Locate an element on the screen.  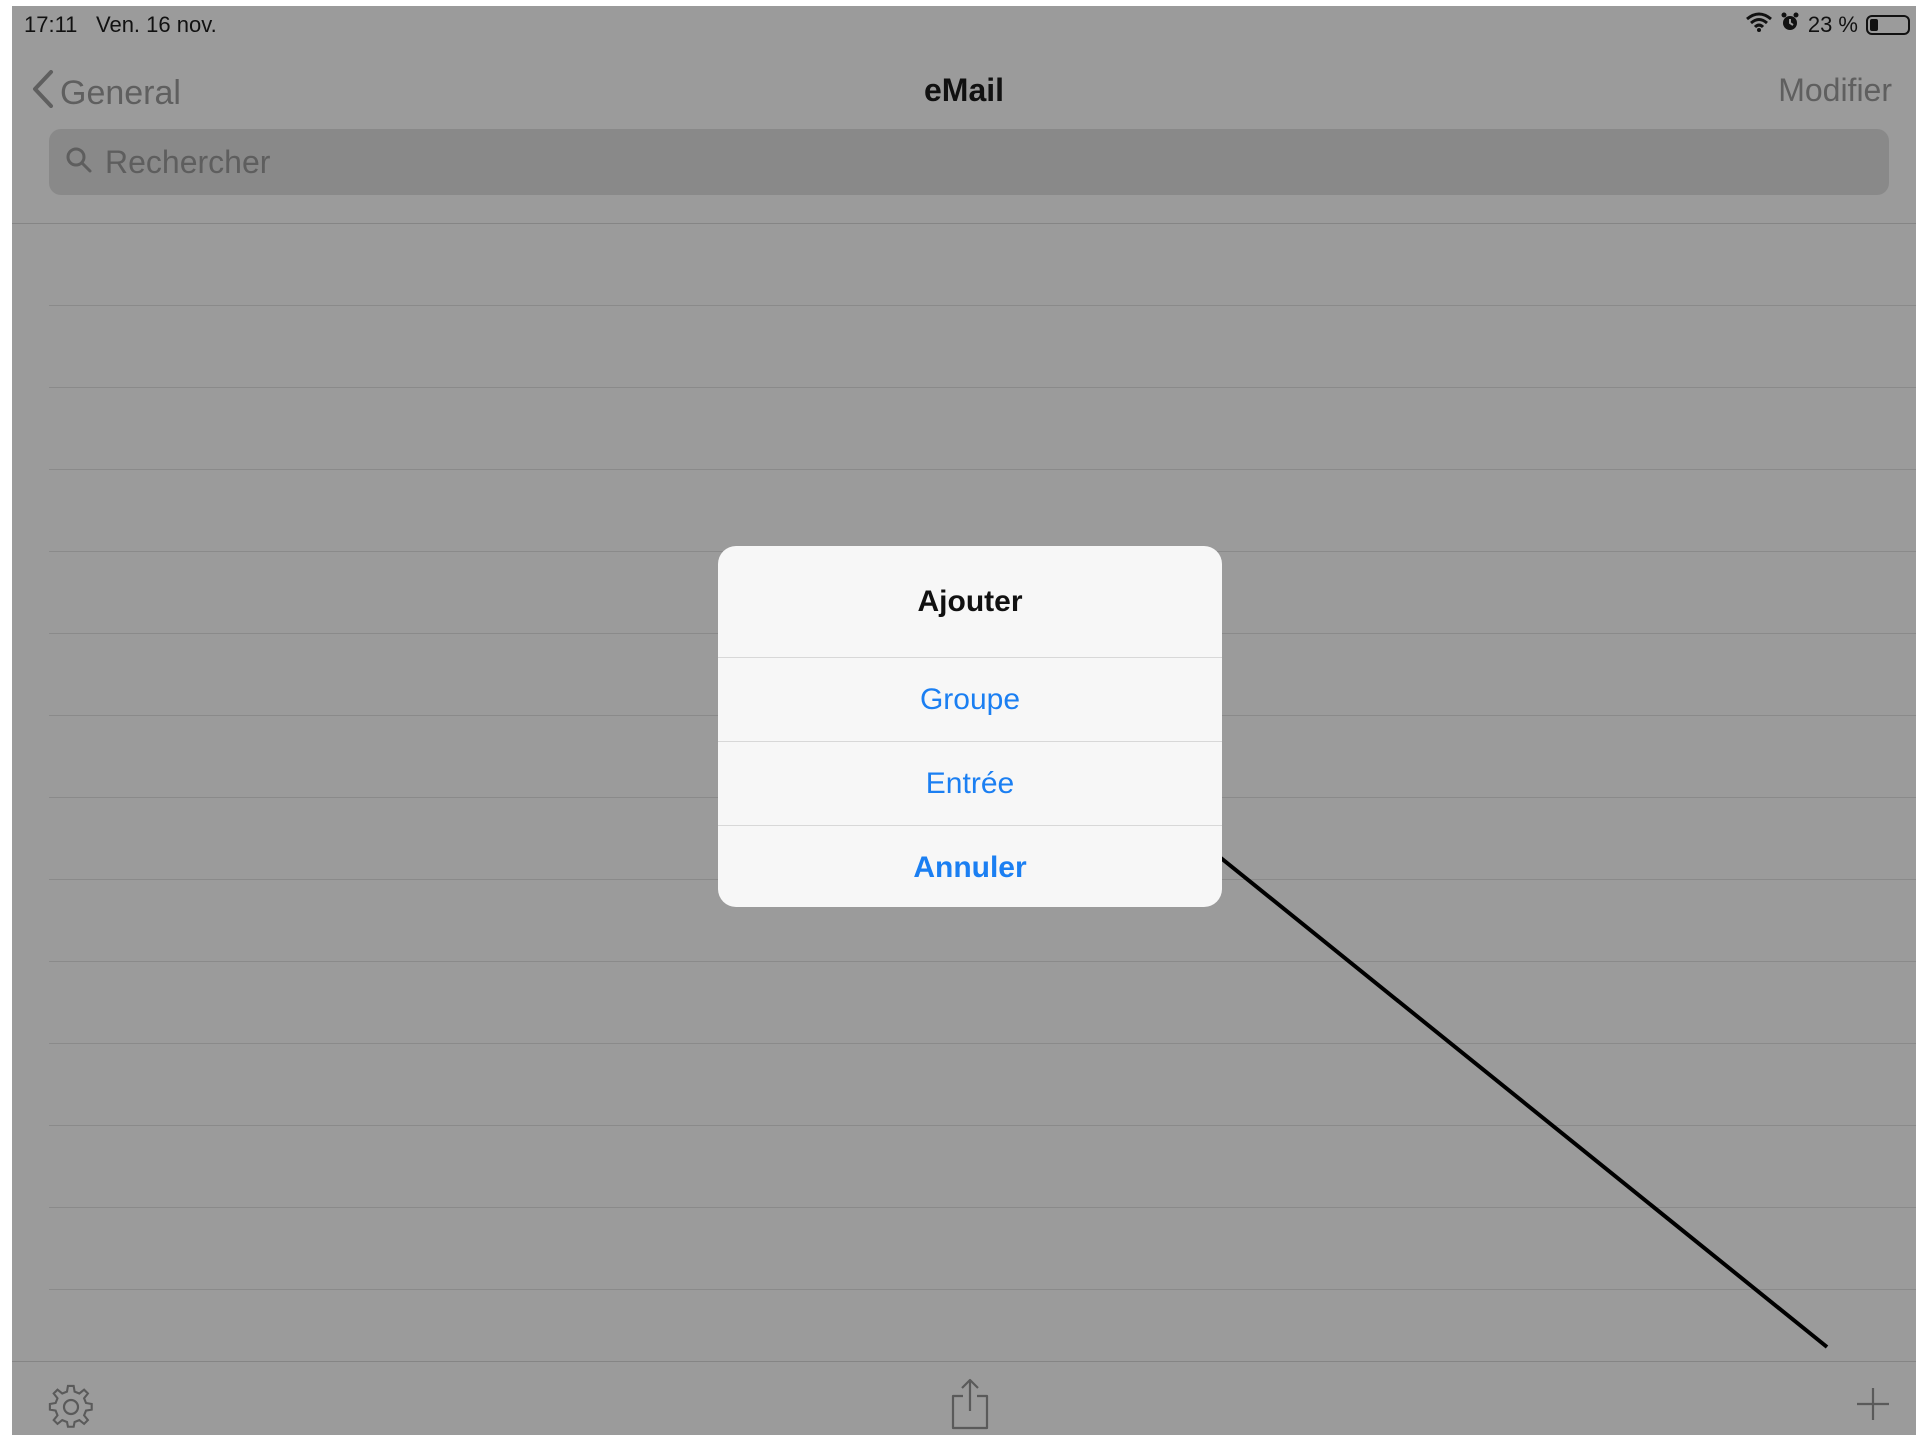
cancel-button: Annuler is located at coordinates (970, 866).